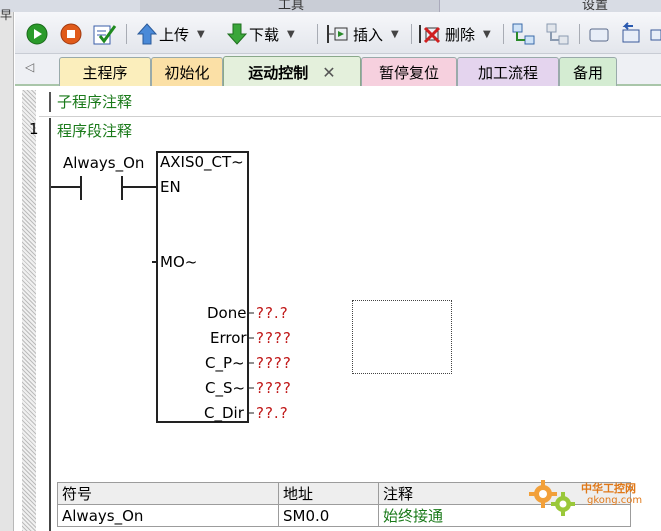 The width and height of the screenshot is (661, 531). I want to click on more-icon, so click(655, 35).